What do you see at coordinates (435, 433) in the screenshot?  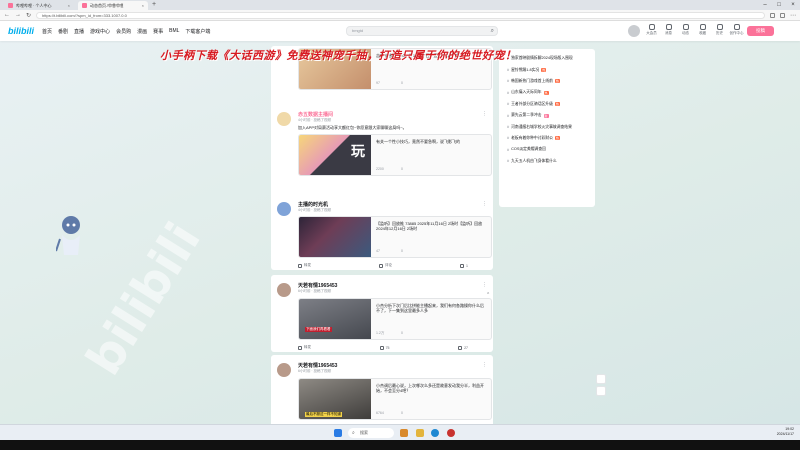 I see `edge-browser-icon` at bounding box center [435, 433].